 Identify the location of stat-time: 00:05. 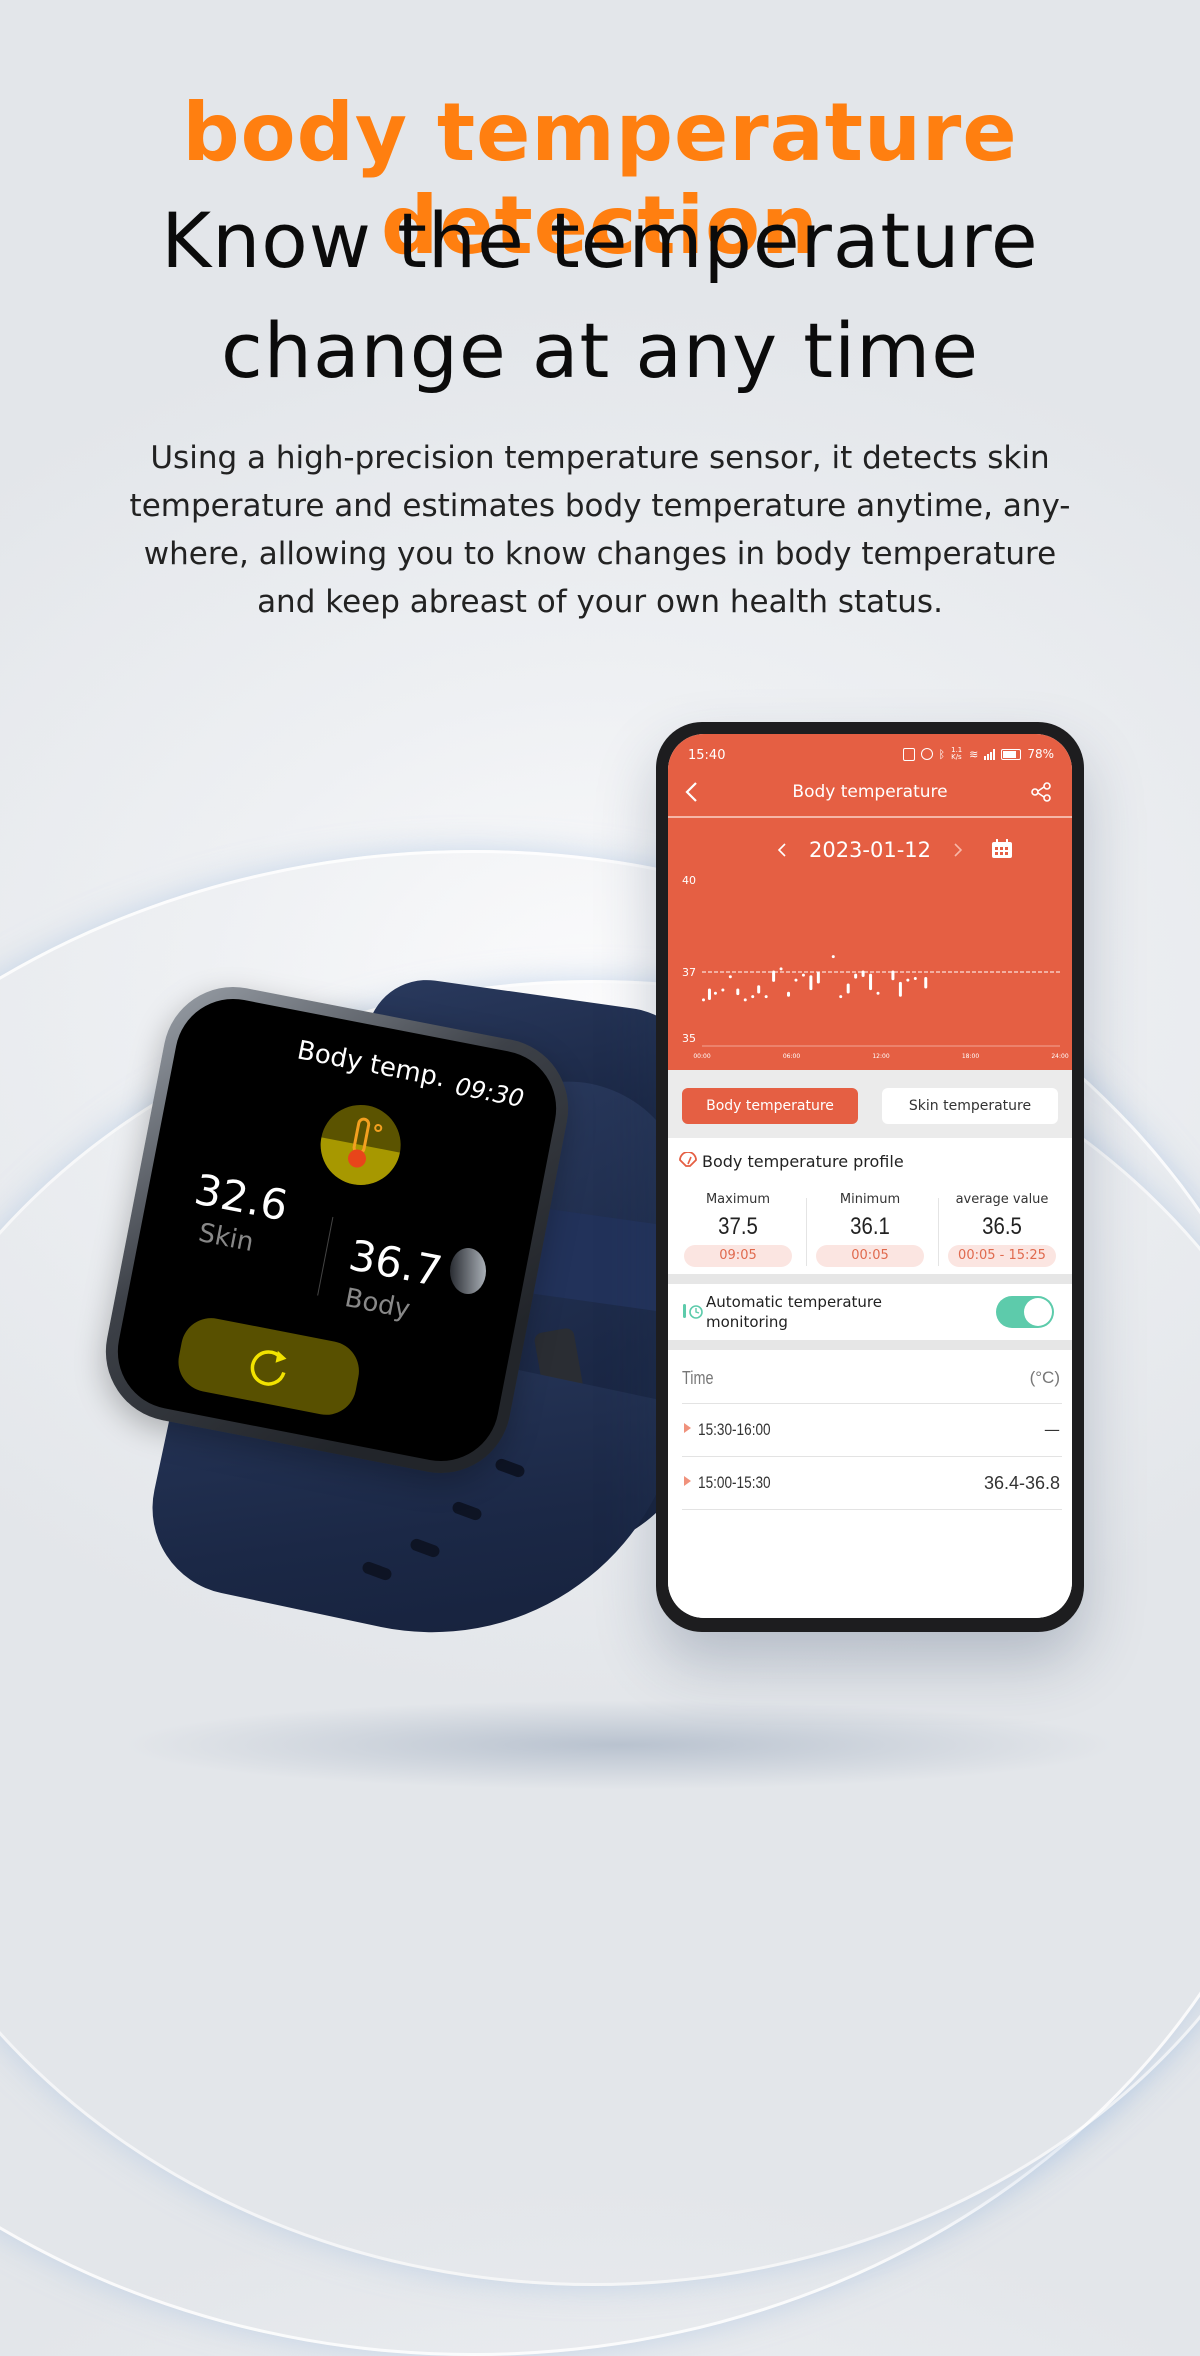
(870, 1256).